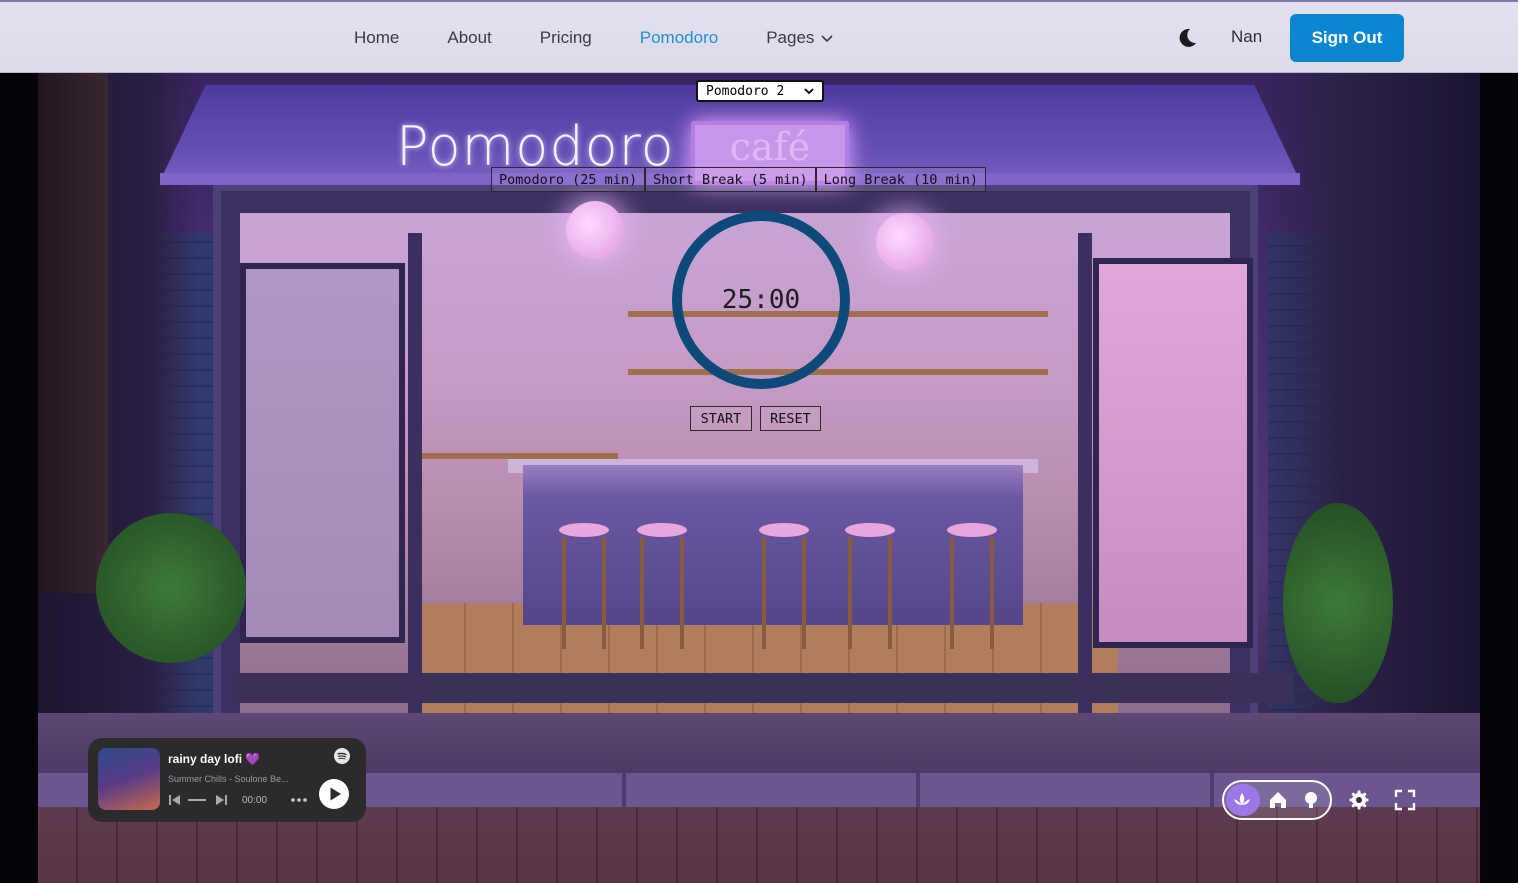 Image resolution: width=1518 pixels, height=883 pixels. What do you see at coordinates (1499, 478) in the screenshot?
I see `right-edge` at bounding box center [1499, 478].